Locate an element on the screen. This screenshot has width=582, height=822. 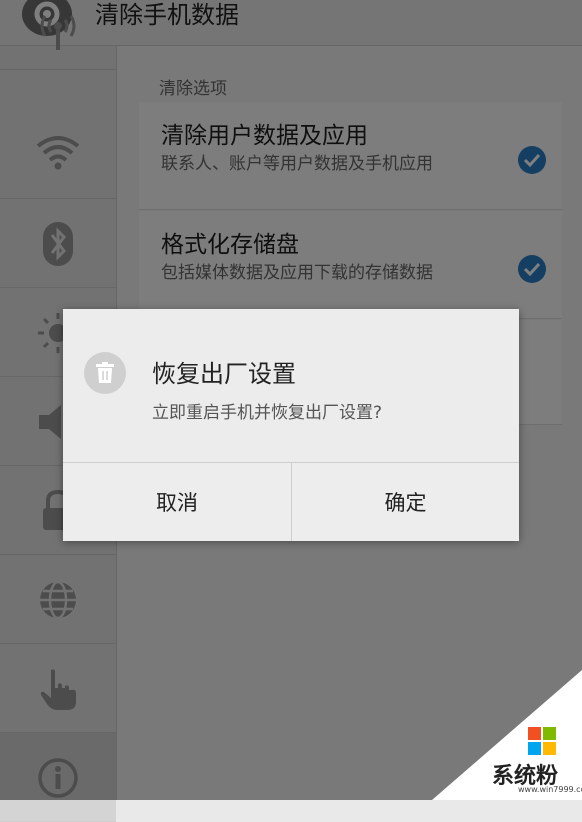
dialog-button-bar: 取消 确定 is located at coordinates (291, 501).